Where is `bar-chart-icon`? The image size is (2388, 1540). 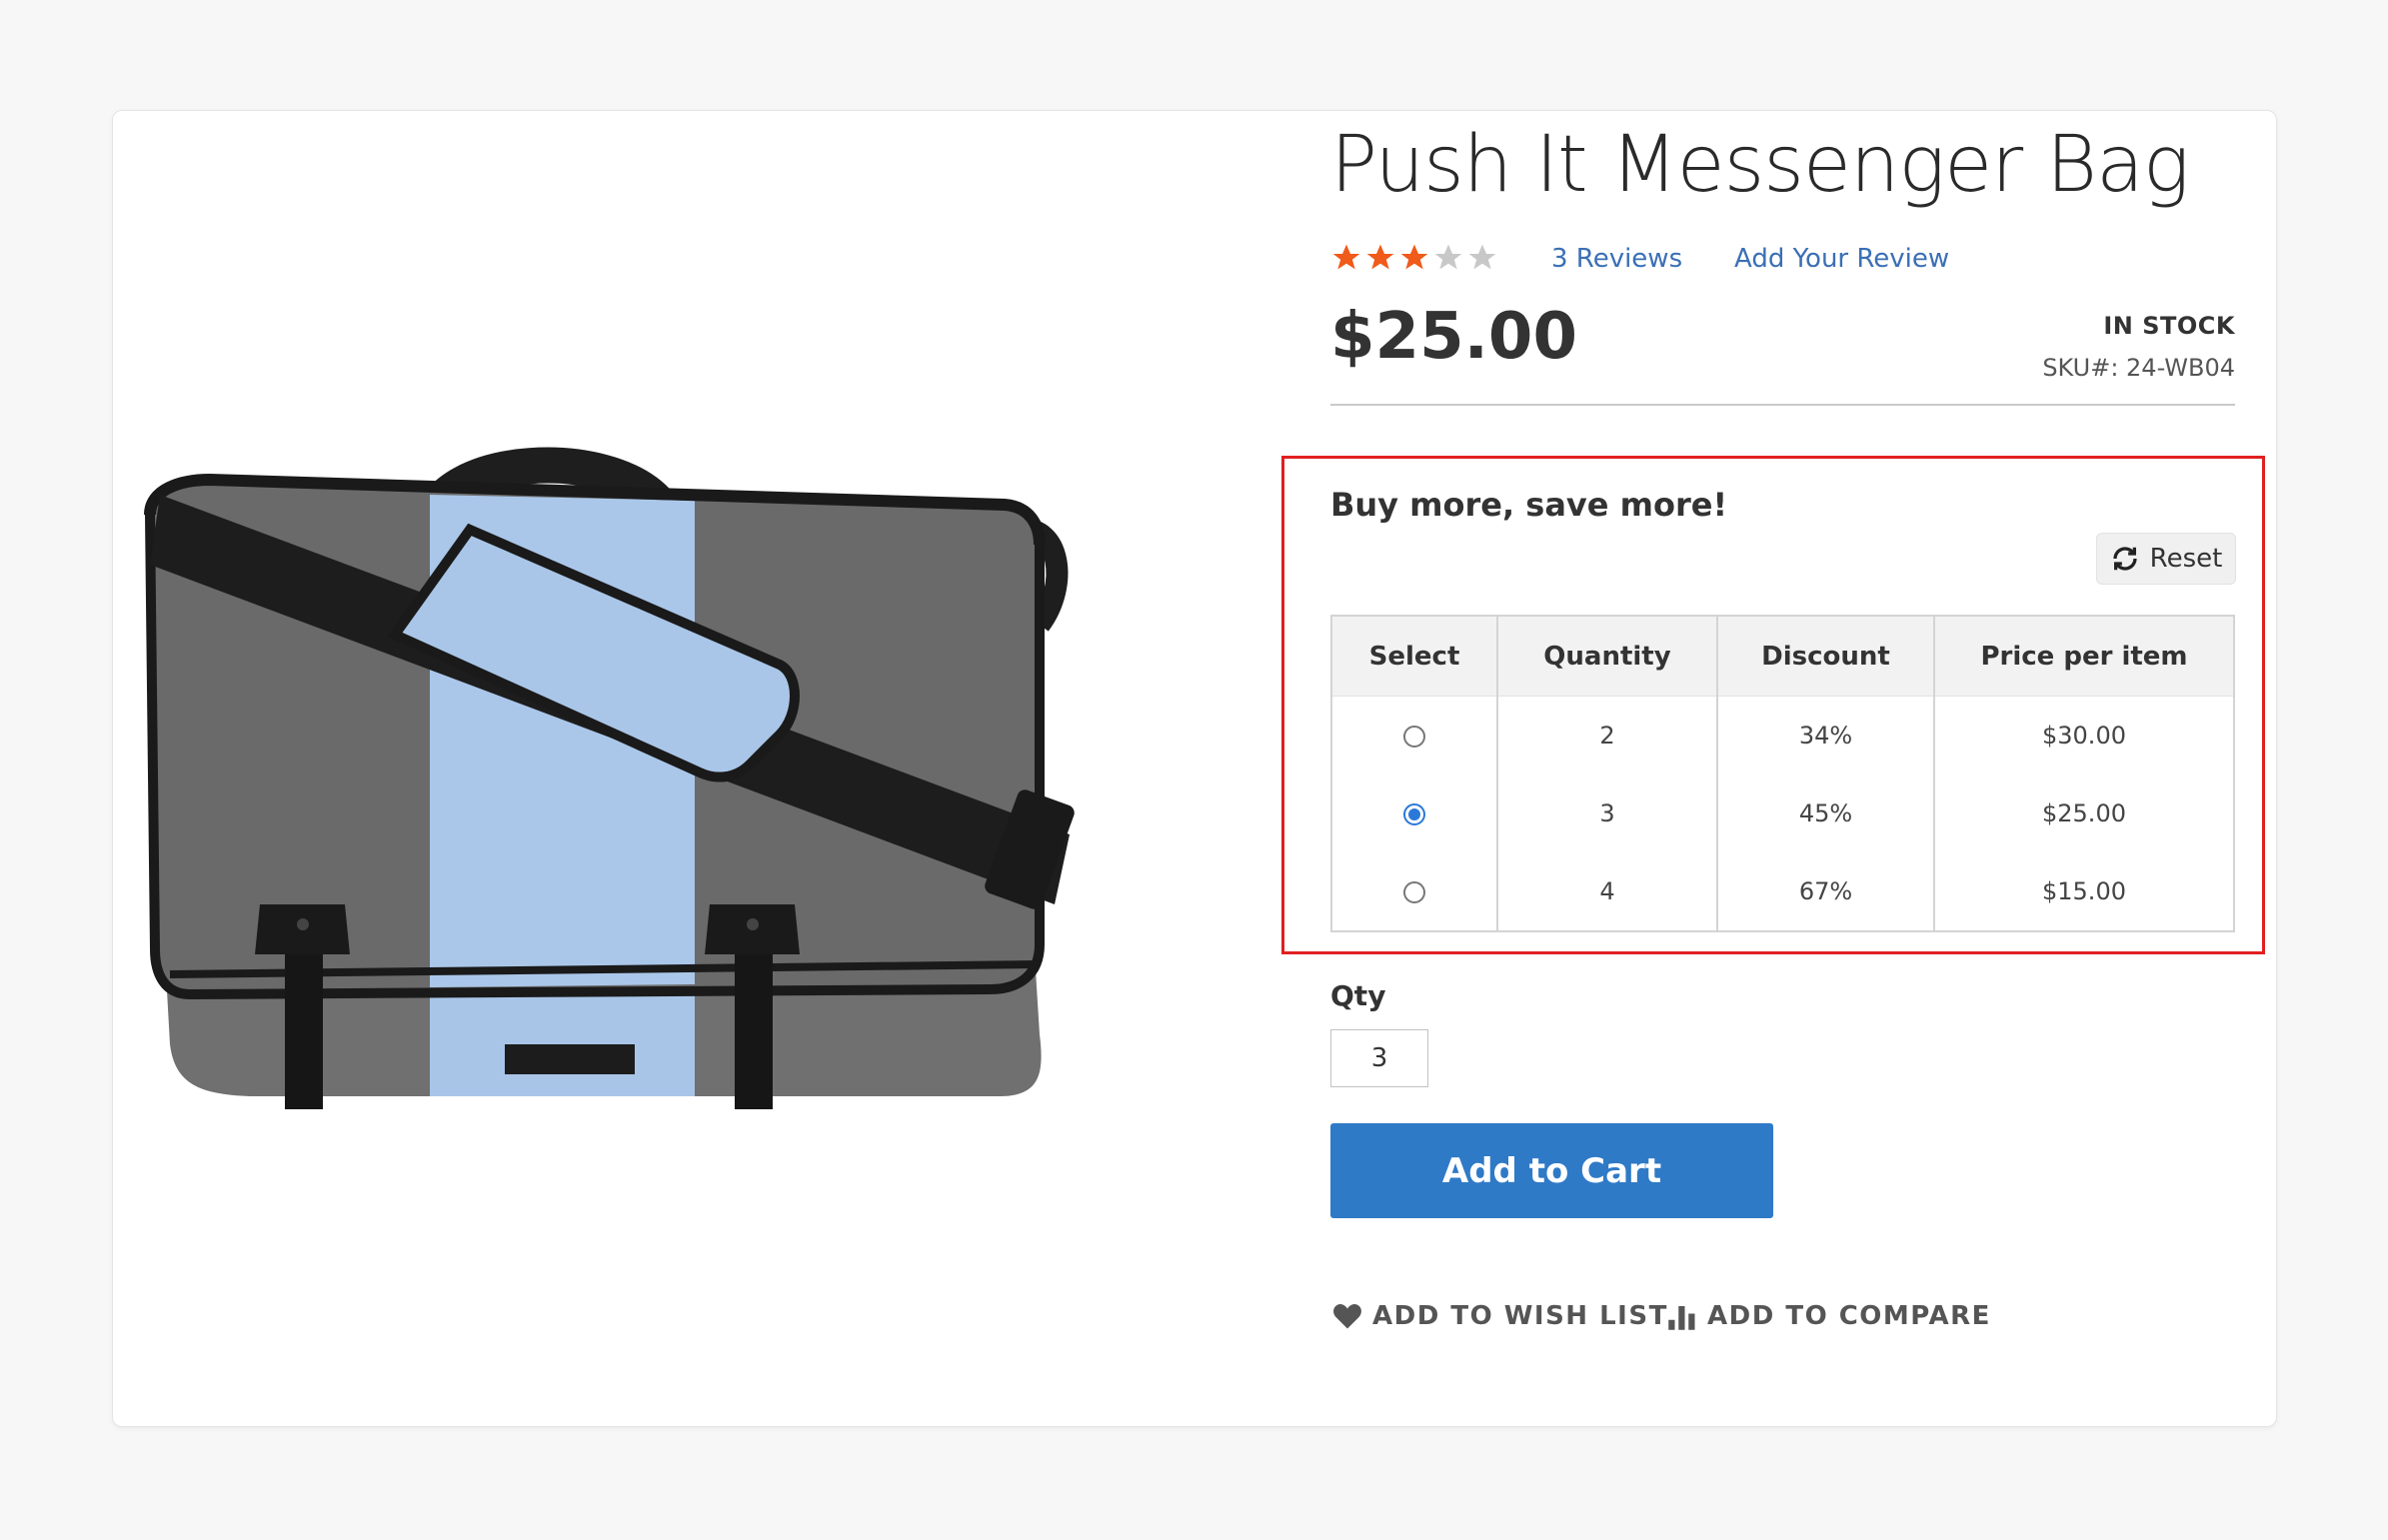
bar-chart-icon is located at coordinates (1682, 1318).